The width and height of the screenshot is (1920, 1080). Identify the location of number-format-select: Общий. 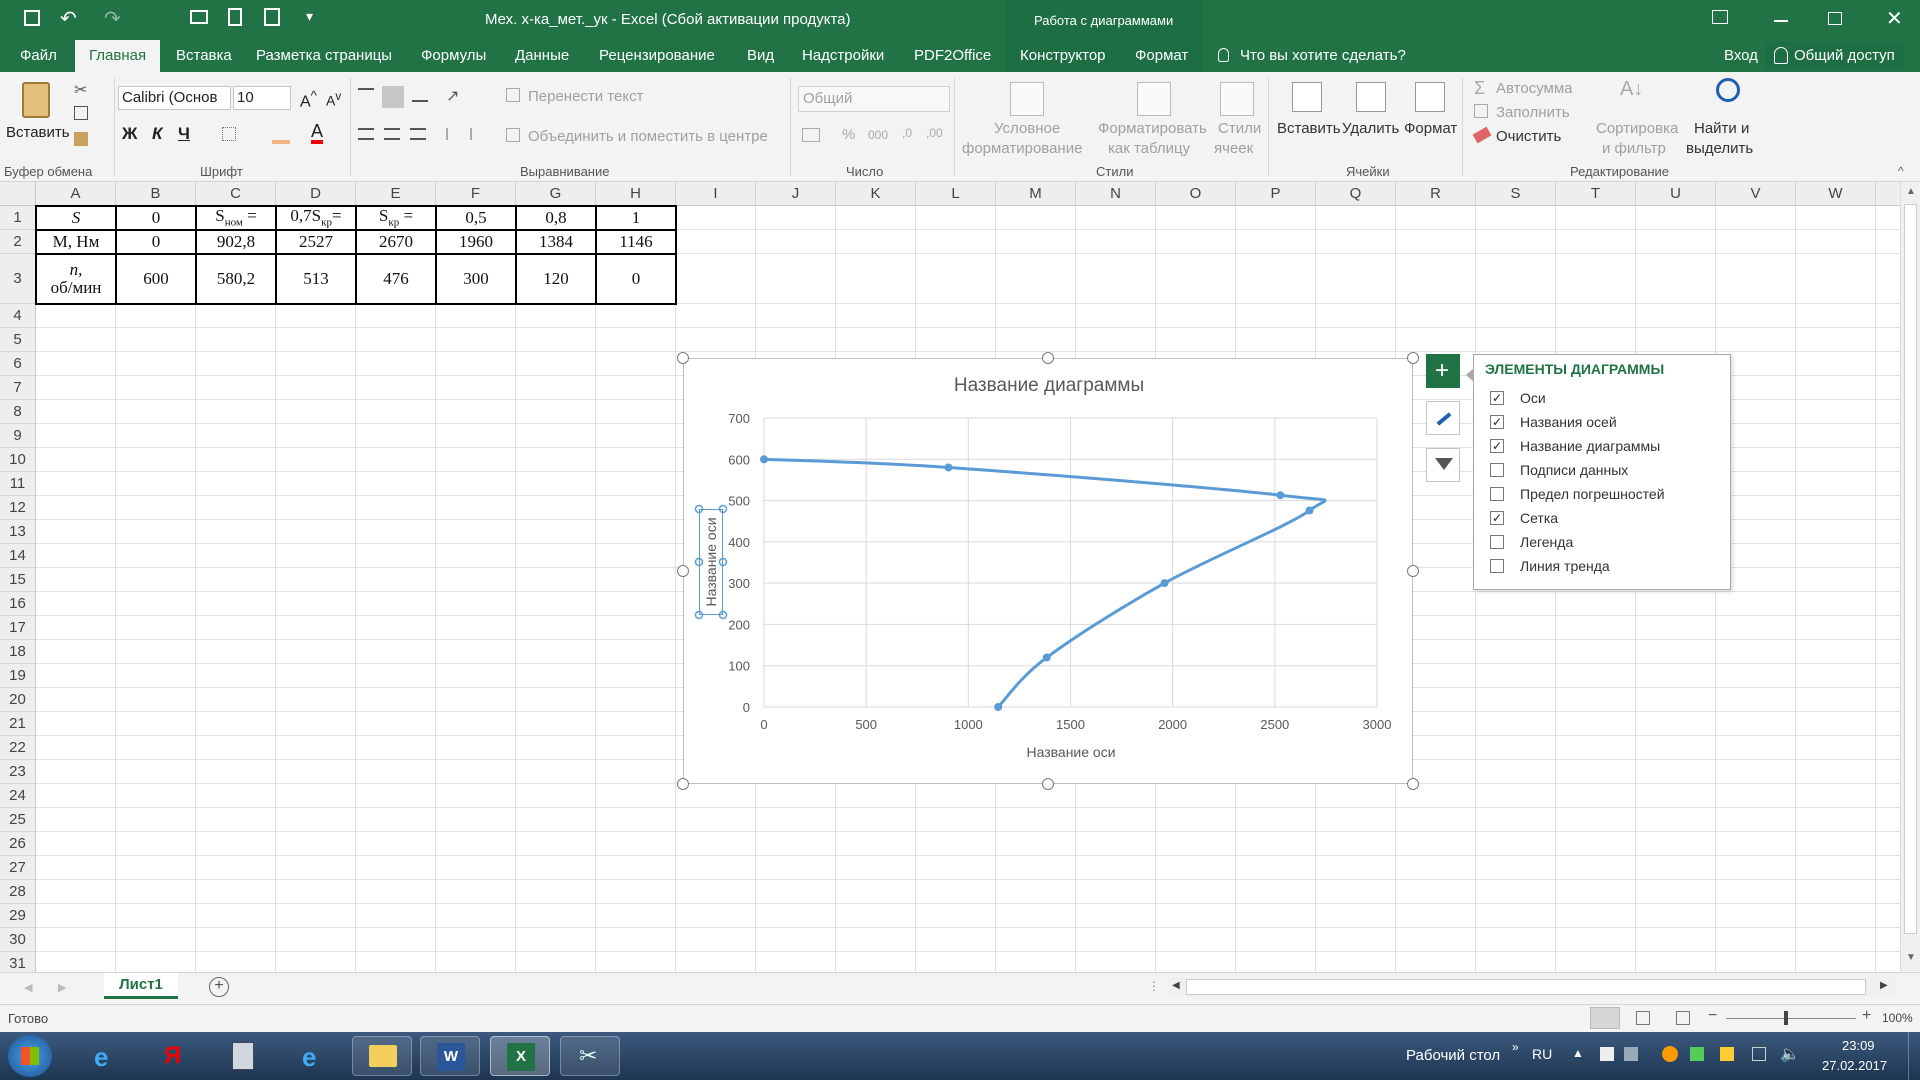
(874, 99).